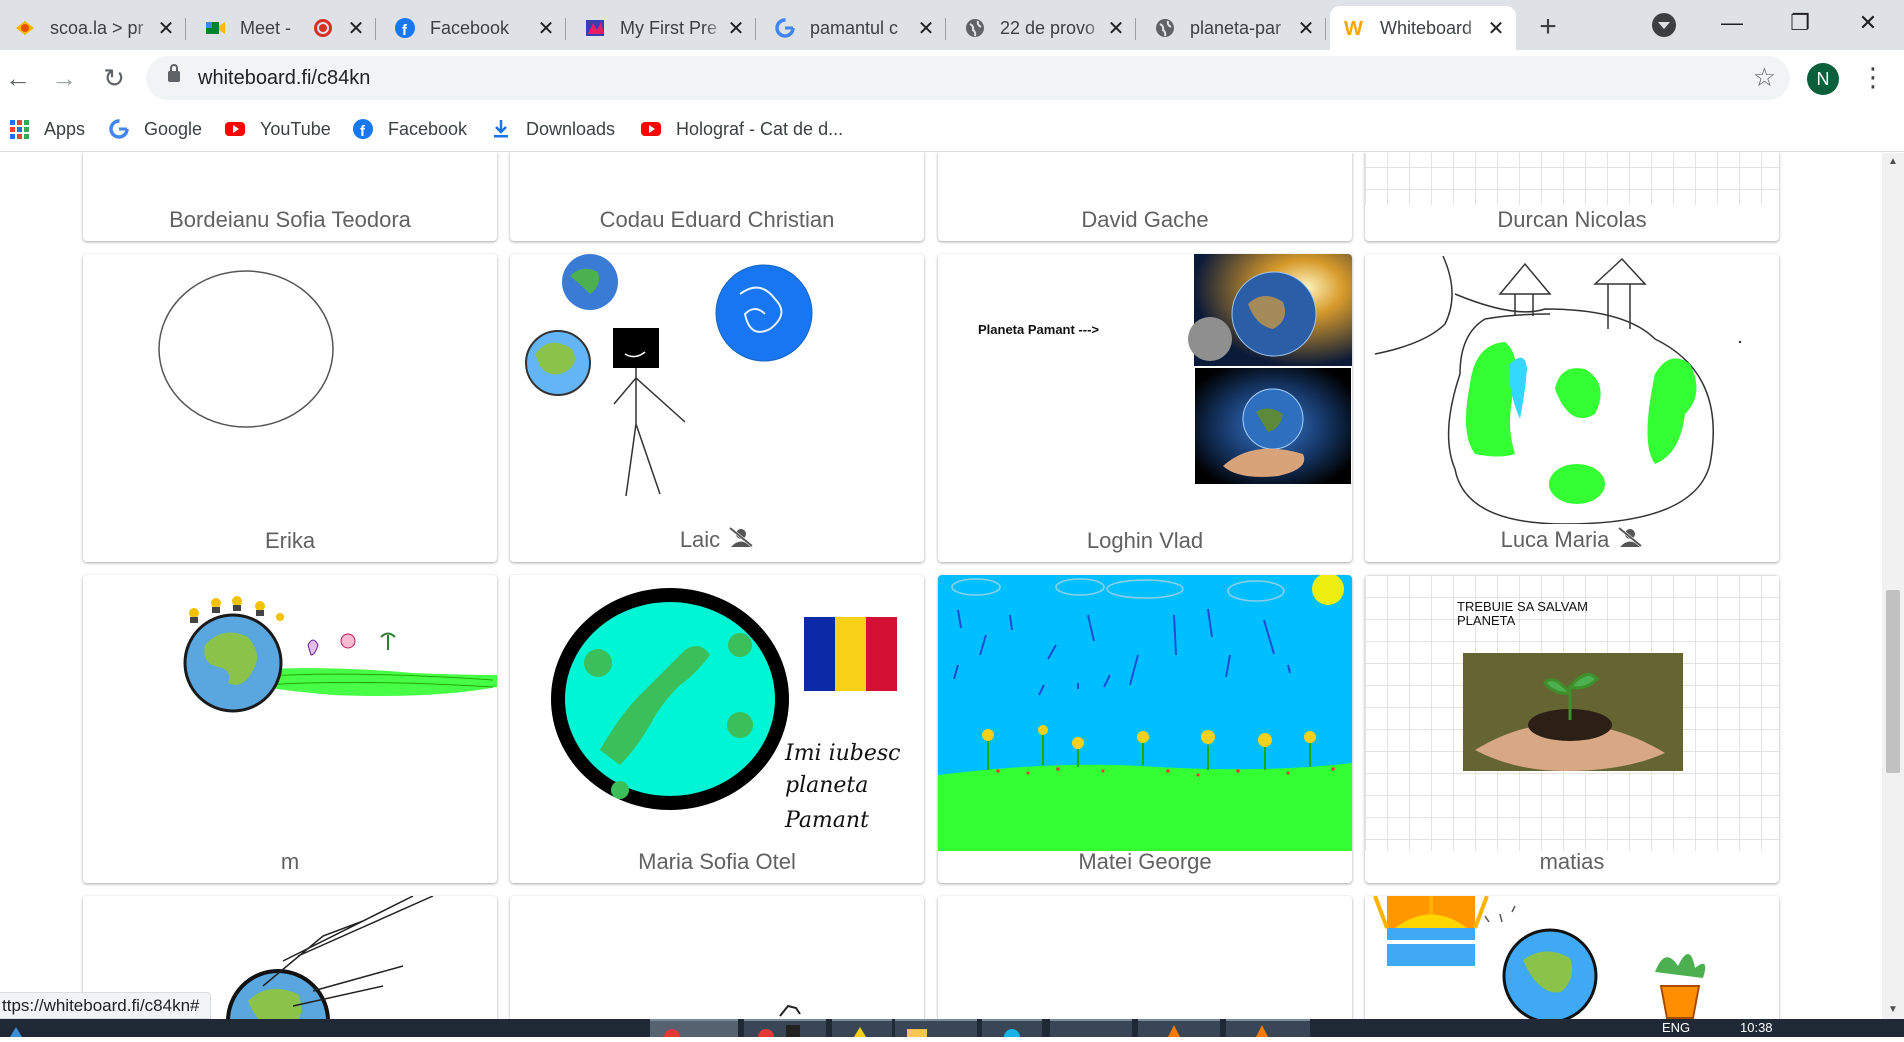  I want to click on tab-search-icon, so click(1664, 25).